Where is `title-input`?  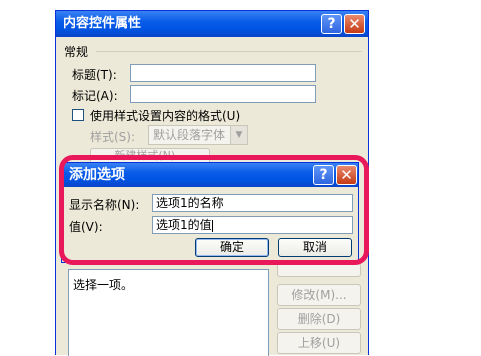 title-input is located at coordinates (223, 73).